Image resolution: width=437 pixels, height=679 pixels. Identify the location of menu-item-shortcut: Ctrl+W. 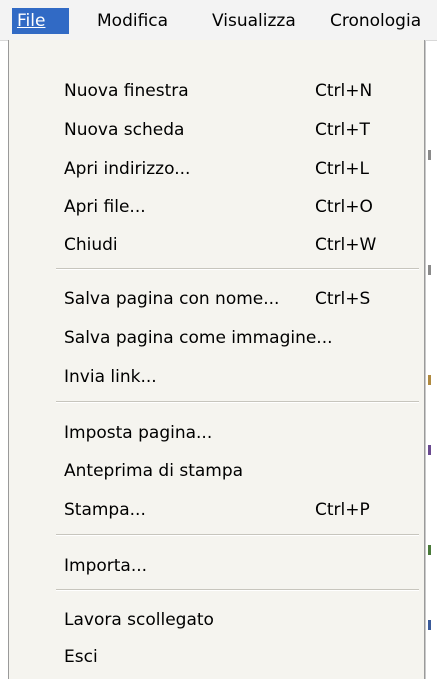
(346, 245).